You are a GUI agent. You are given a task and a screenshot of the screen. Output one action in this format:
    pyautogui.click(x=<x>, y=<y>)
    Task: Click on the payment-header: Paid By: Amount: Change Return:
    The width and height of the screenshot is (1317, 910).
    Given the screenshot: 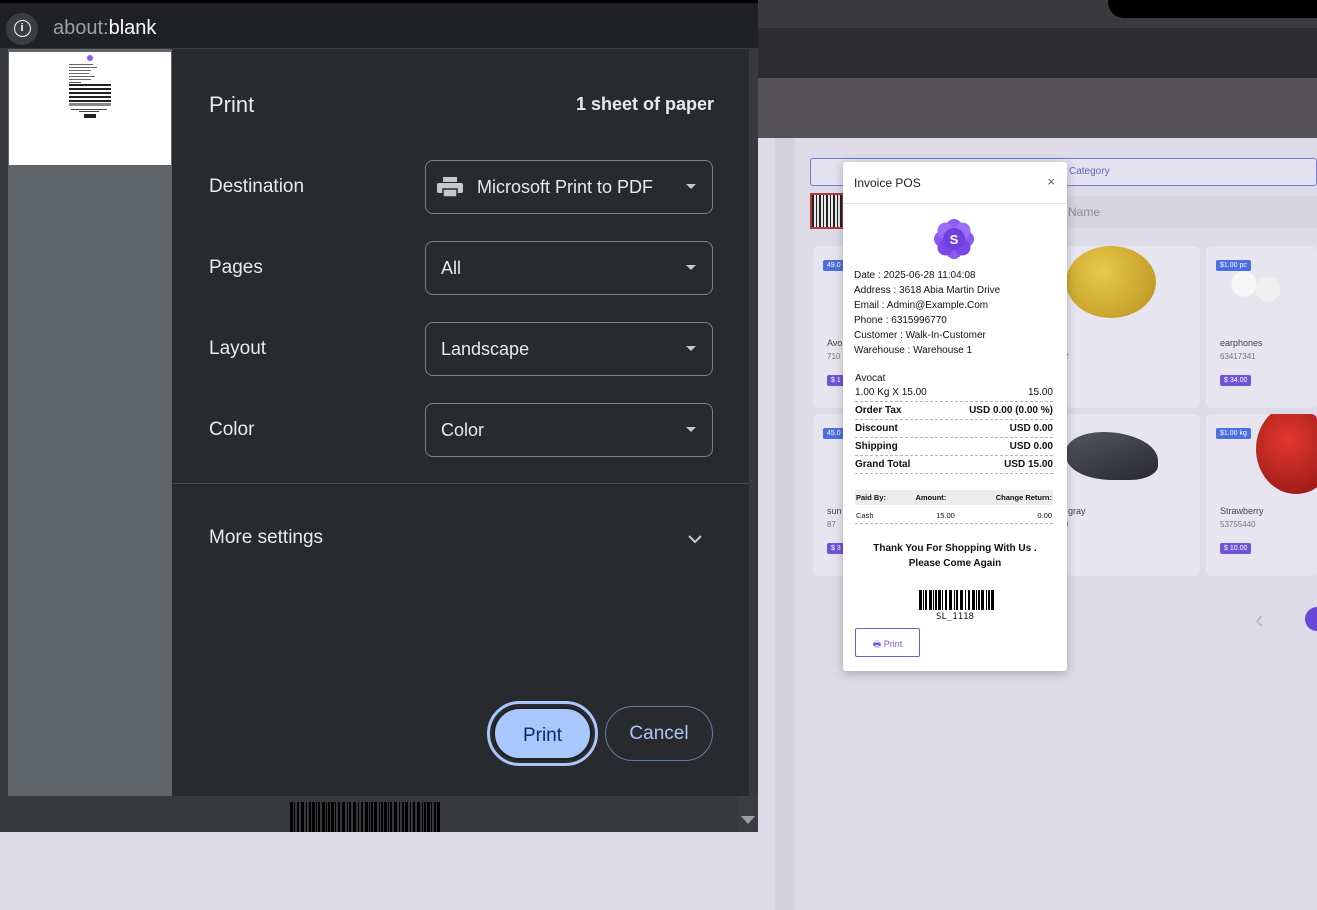 What is the action you would take?
    pyautogui.click(x=954, y=497)
    